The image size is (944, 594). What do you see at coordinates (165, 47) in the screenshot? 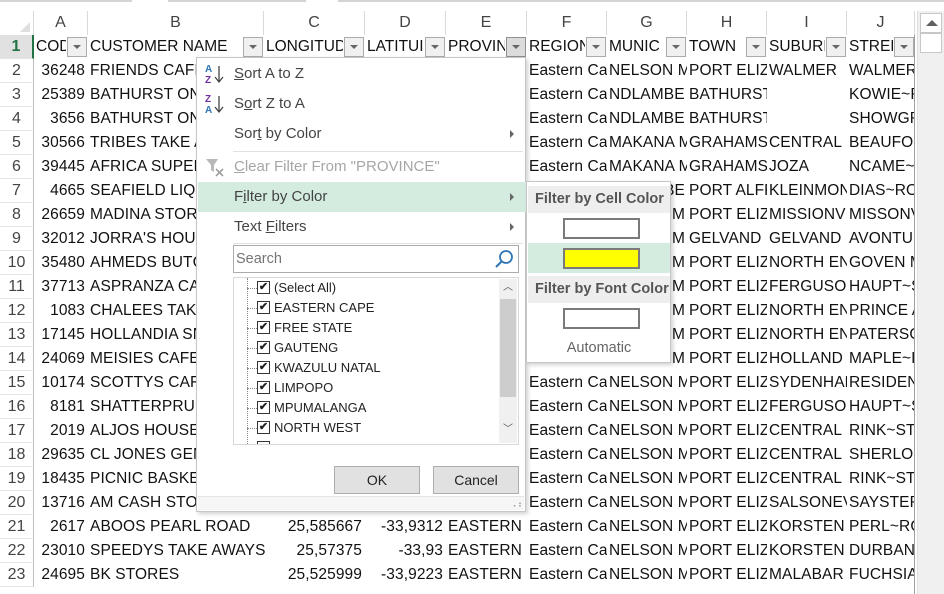
I see `header-cell: CUSTOMER NAME` at bounding box center [165, 47].